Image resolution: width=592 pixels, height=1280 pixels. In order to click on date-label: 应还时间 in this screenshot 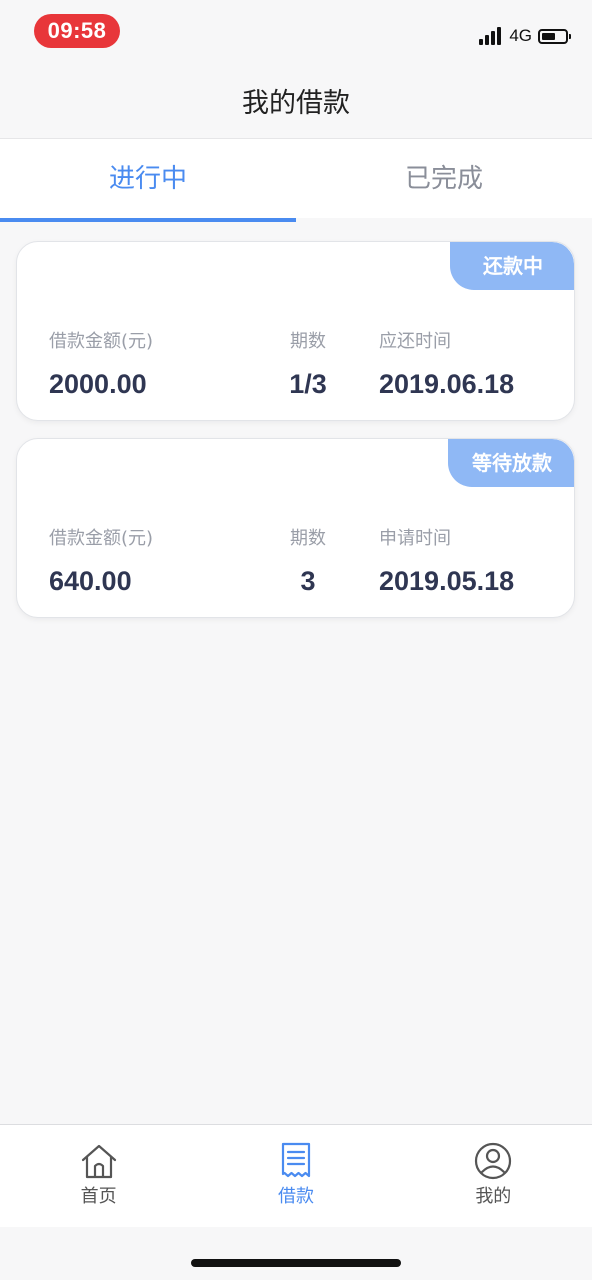, I will do `click(415, 341)`.